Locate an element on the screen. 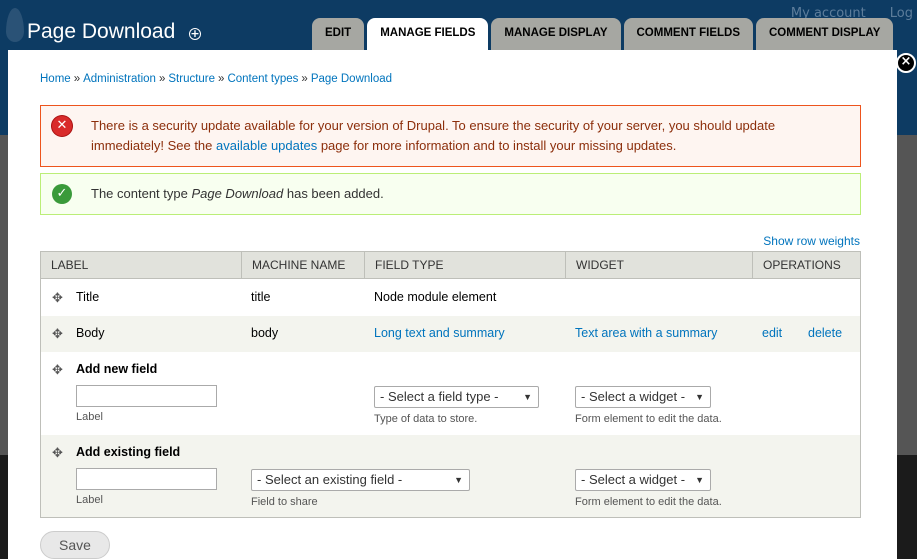  column-header-label: LABEL is located at coordinates (141, 265).